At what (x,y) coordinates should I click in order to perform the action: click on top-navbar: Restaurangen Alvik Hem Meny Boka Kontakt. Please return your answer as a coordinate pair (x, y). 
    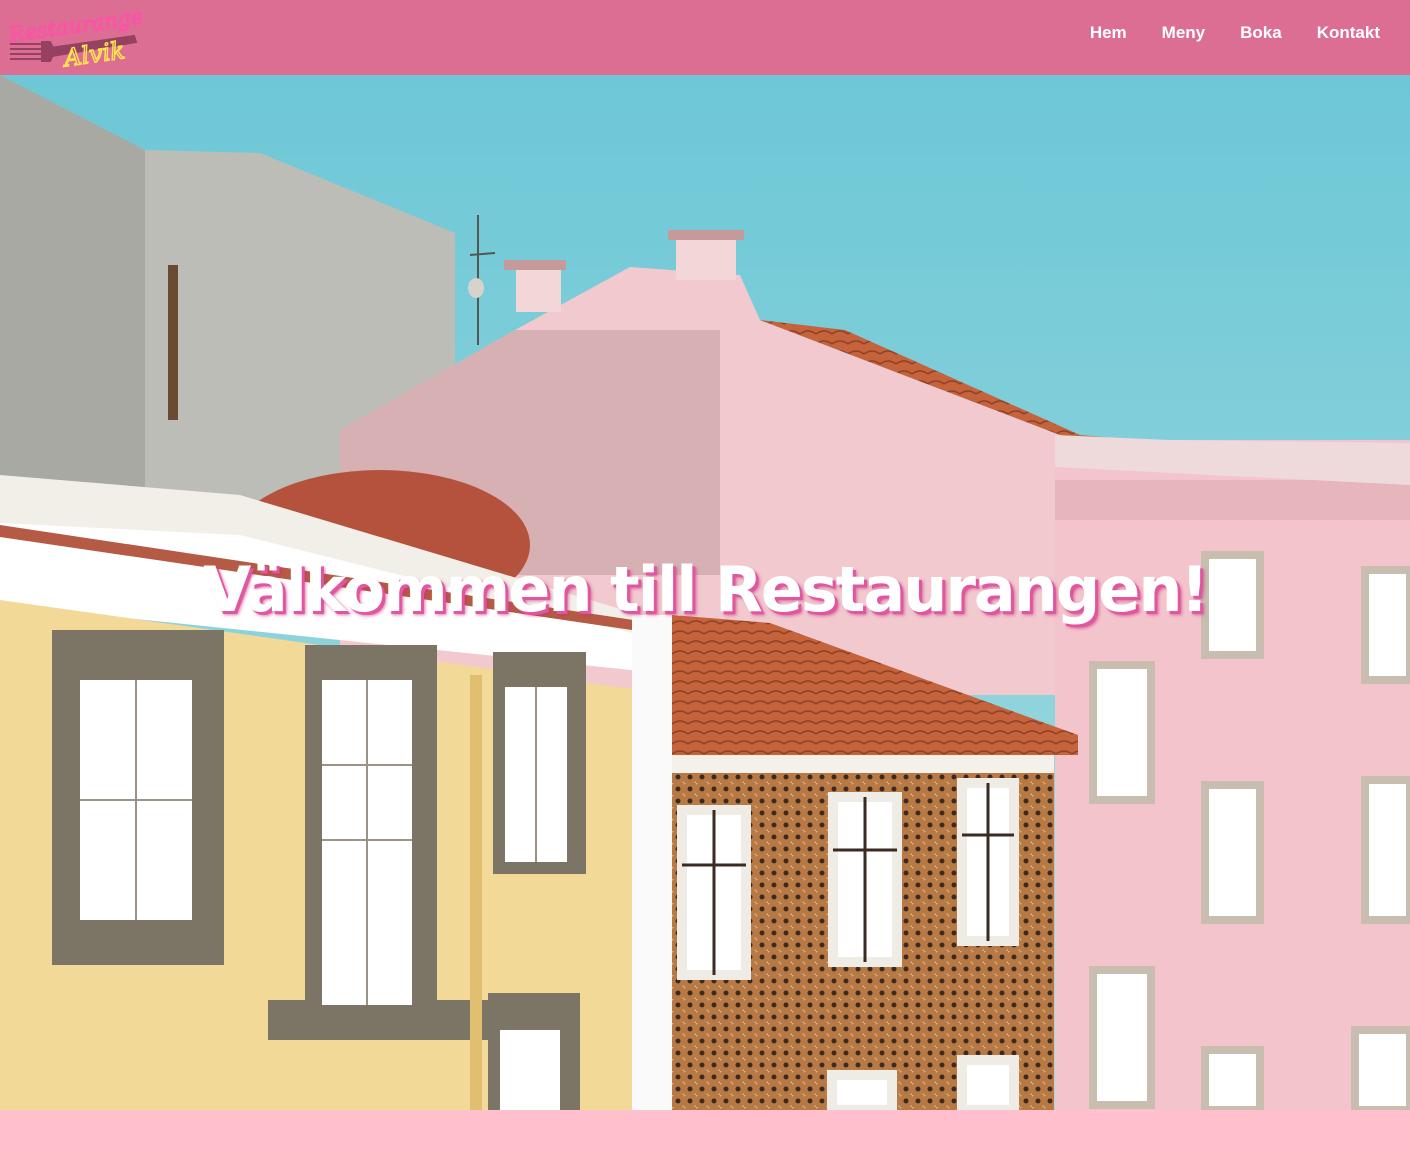
    Looking at the image, I should click on (705, 37).